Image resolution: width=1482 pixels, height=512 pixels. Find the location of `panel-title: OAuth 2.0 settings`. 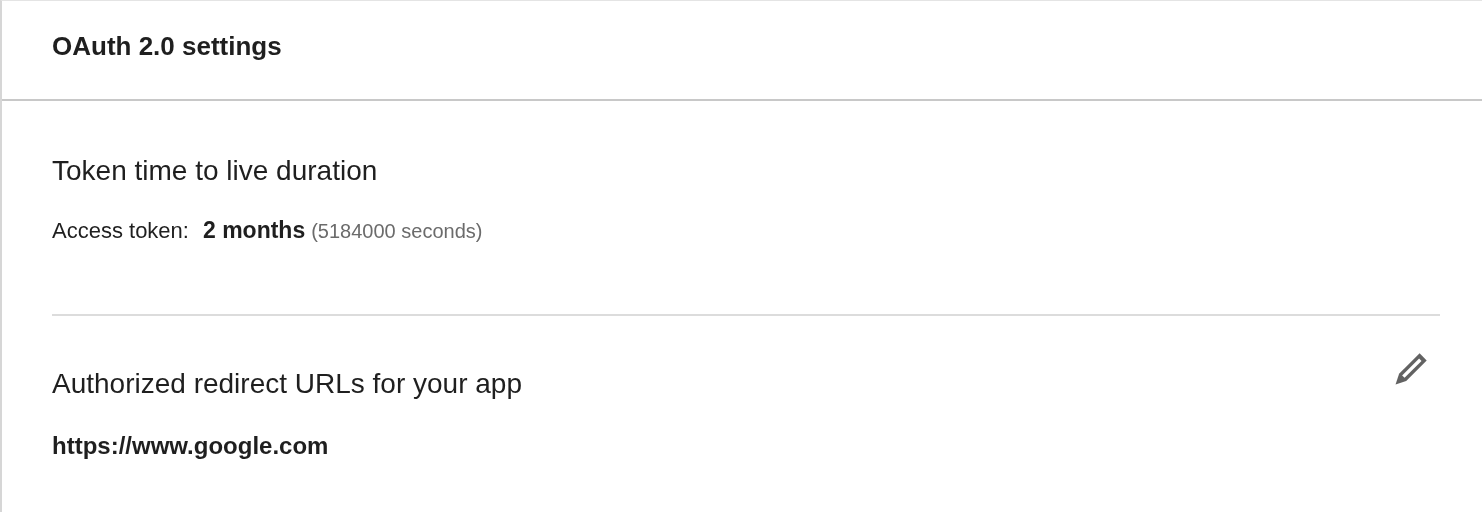

panel-title: OAuth 2.0 settings is located at coordinates (167, 46).